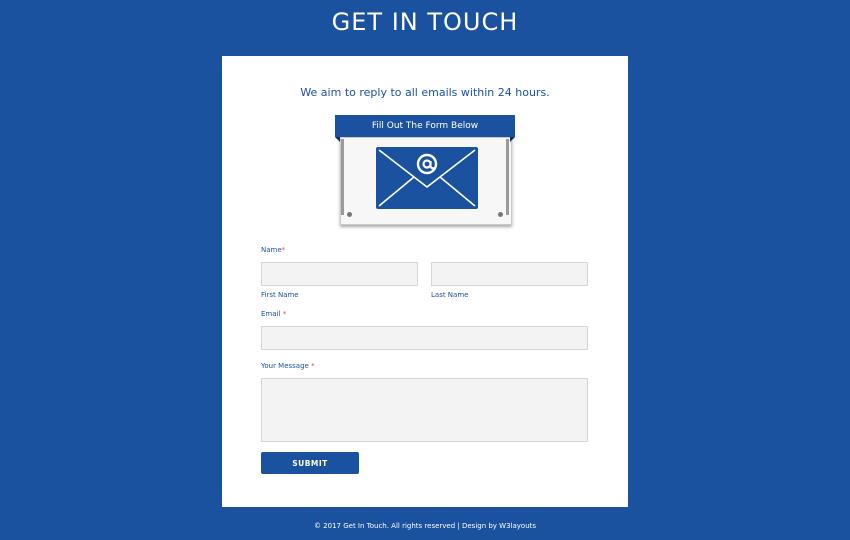  Describe the element at coordinates (424, 338) in the screenshot. I see `email-input` at that location.